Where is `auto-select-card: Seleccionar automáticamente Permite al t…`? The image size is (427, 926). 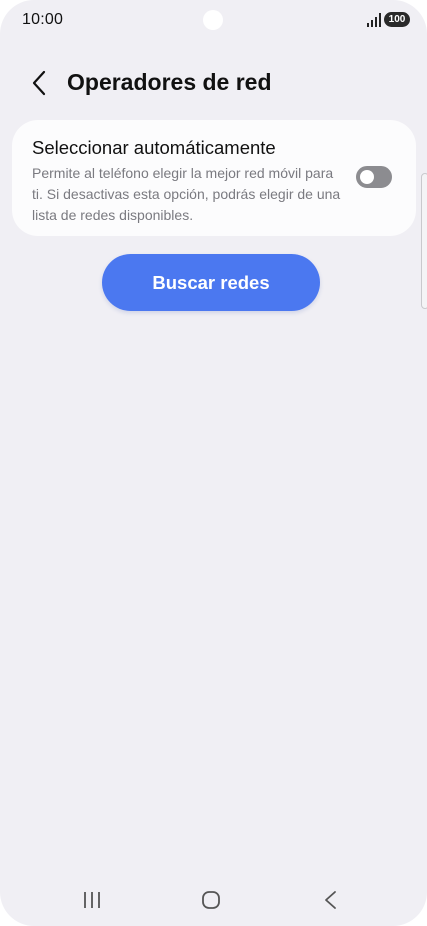 auto-select-card: Seleccionar automáticamente Permite al t… is located at coordinates (214, 178).